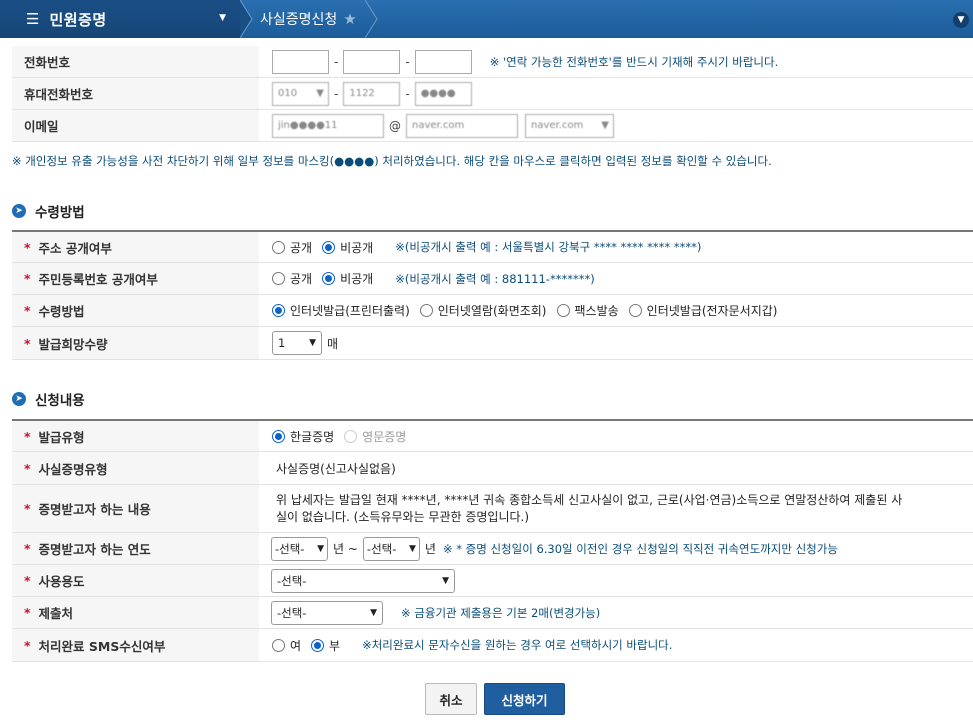 The height and width of the screenshot is (720, 973). Describe the element at coordinates (492, 468) in the screenshot. I see `cert-type-row: * 사실증명유형 사실증명(신고사실없음)` at that location.